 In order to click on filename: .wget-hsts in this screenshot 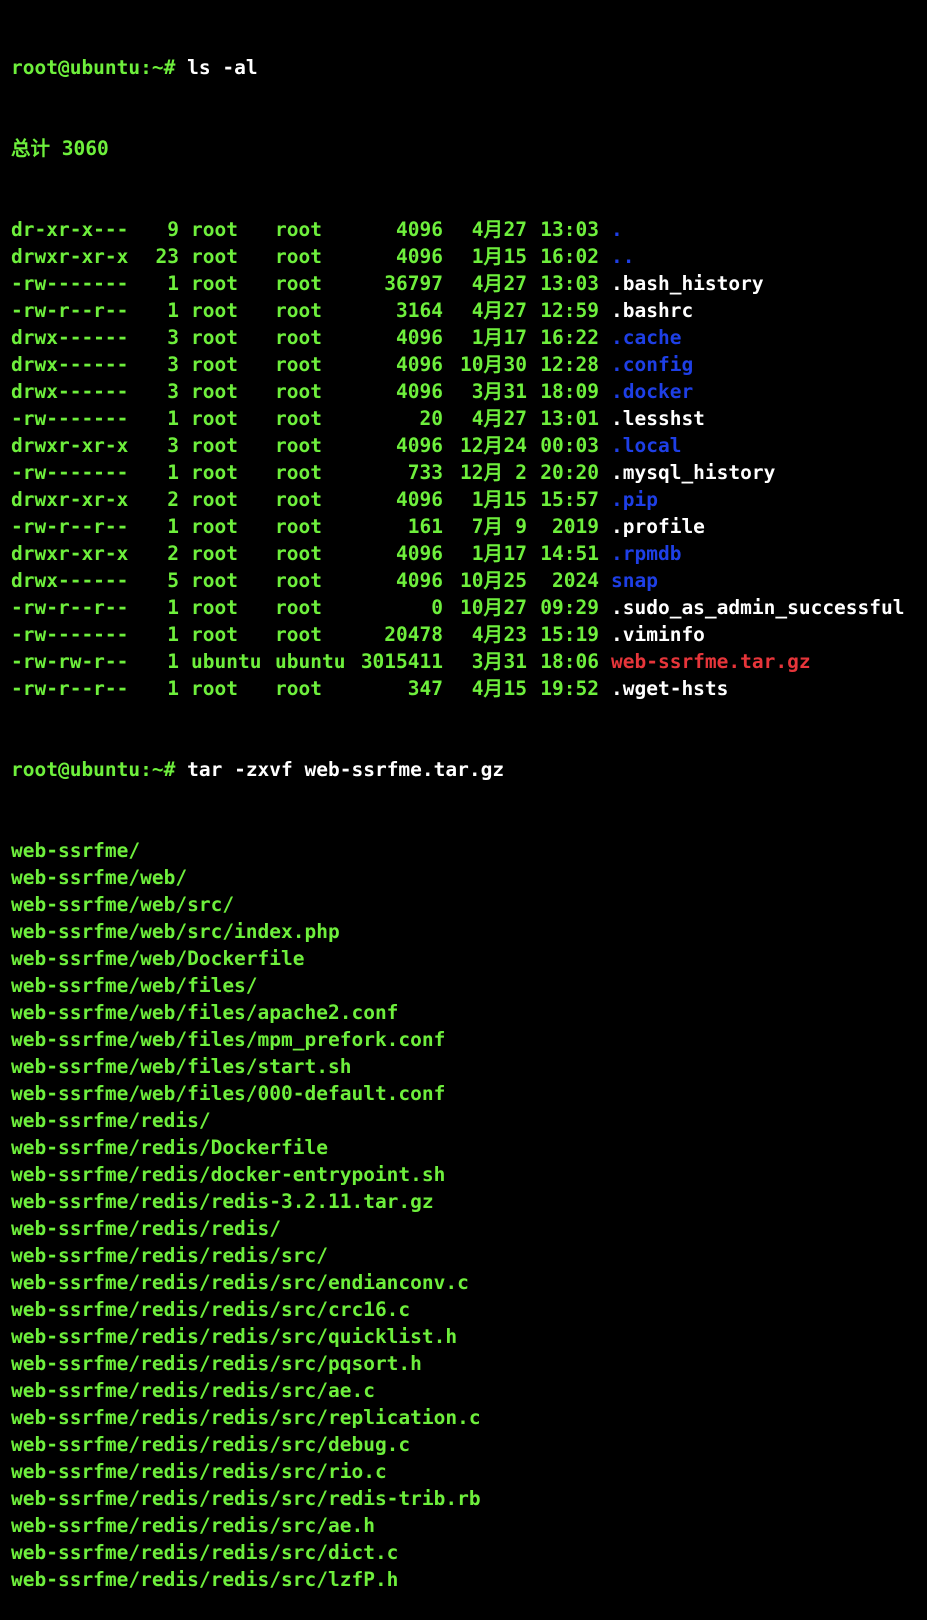, I will do `click(670, 688)`.